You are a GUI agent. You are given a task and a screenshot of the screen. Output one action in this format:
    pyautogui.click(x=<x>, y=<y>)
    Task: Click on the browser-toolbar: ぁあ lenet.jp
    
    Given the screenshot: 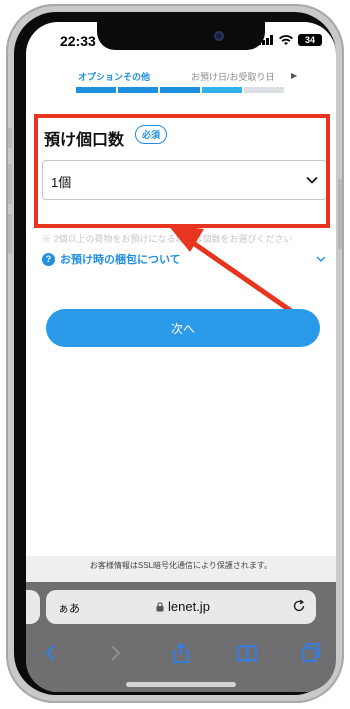 What is the action you would take?
    pyautogui.click(x=181, y=637)
    